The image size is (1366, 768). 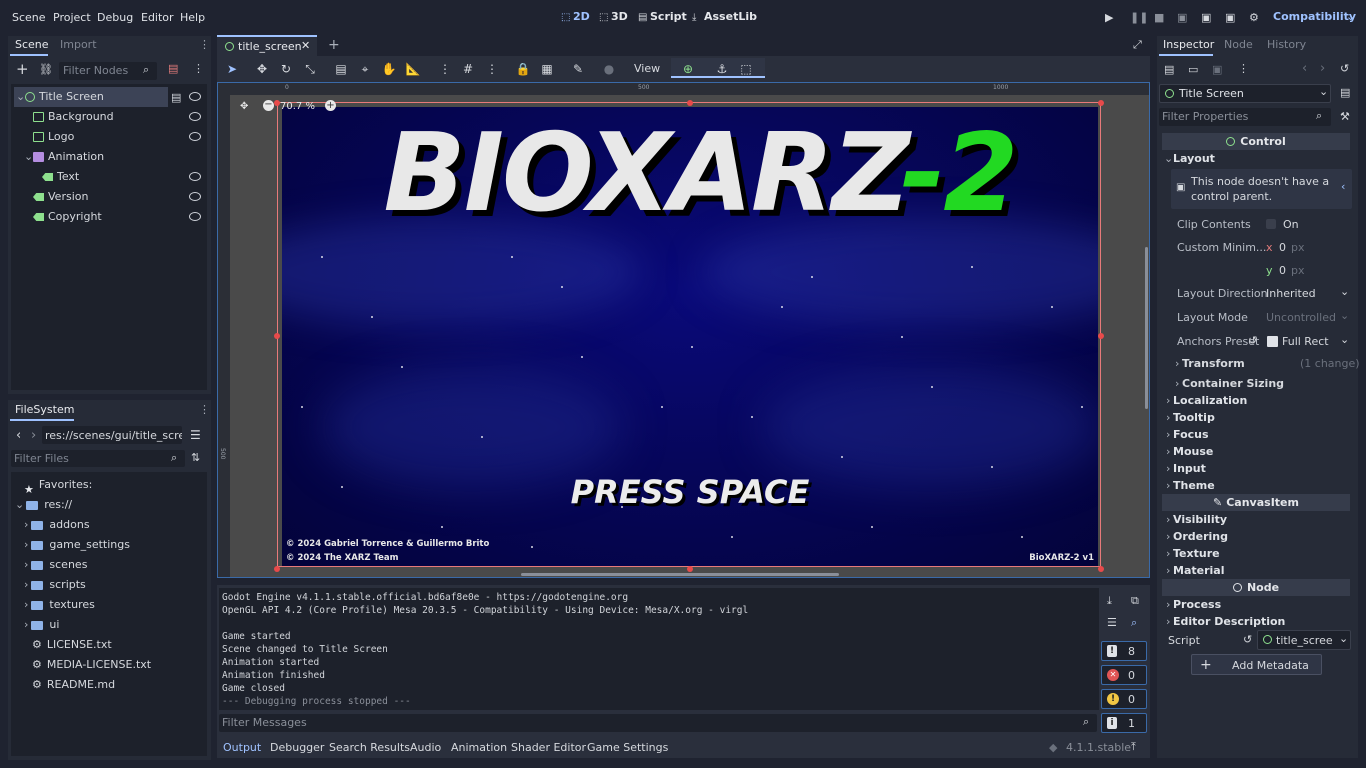 I want to click on layout-mode-select: Uncontrolled, so click(x=1301, y=317).